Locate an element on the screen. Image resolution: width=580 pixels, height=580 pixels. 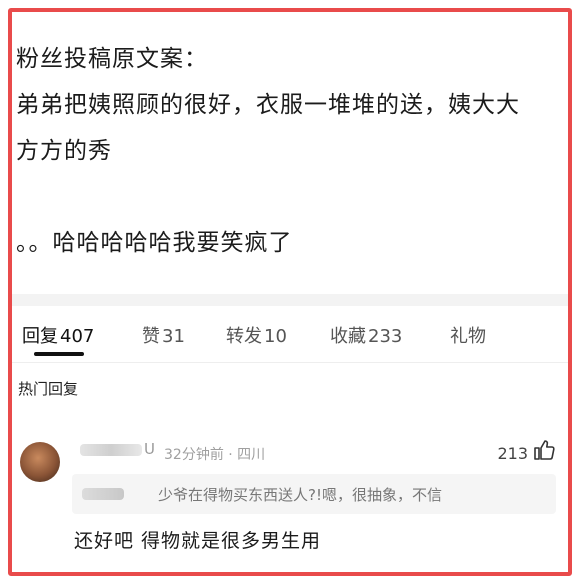
tab-likes: 赞 31 is located at coordinates (163, 335).